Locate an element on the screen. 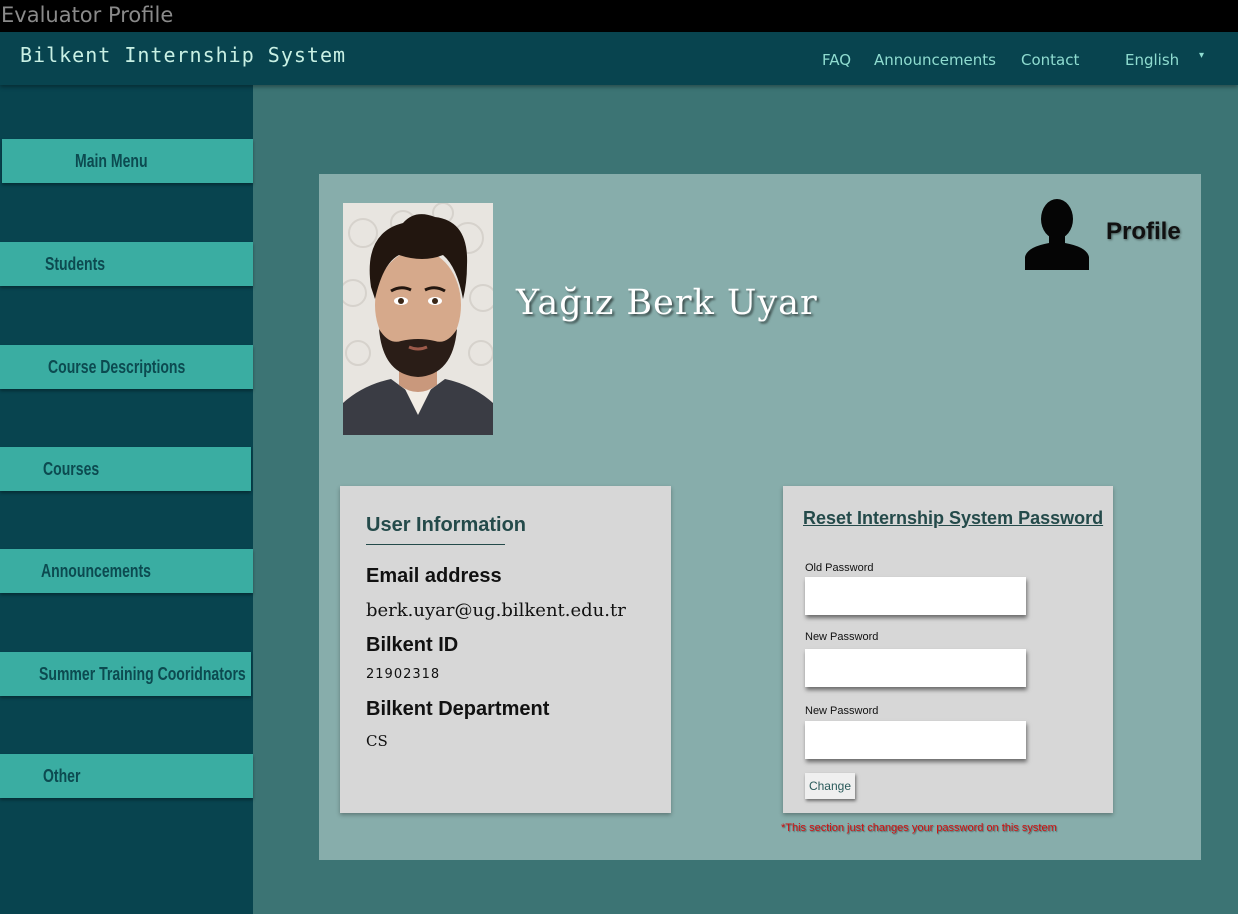 The height and width of the screenshot is (914, 1238). bilkent-id-label: Bilkent ID is located at coordinates (412, 645).